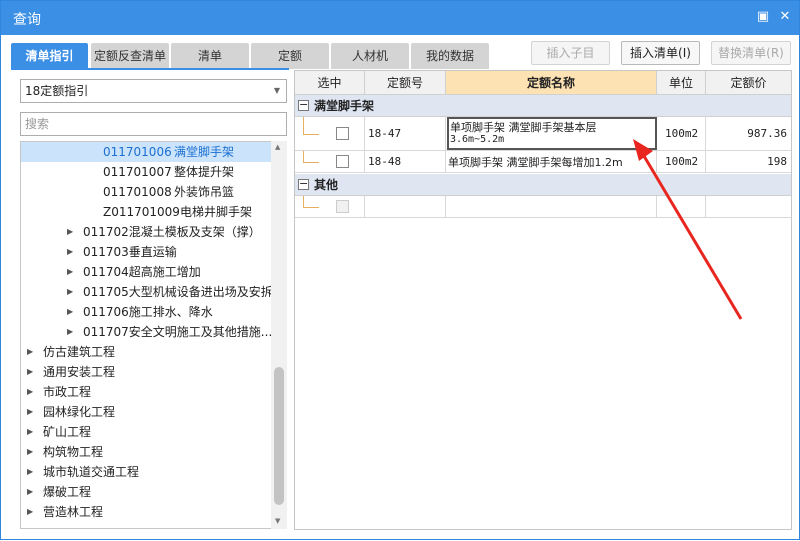  I want to click on tree-item-label: 营造林工程, so click(73, 512).